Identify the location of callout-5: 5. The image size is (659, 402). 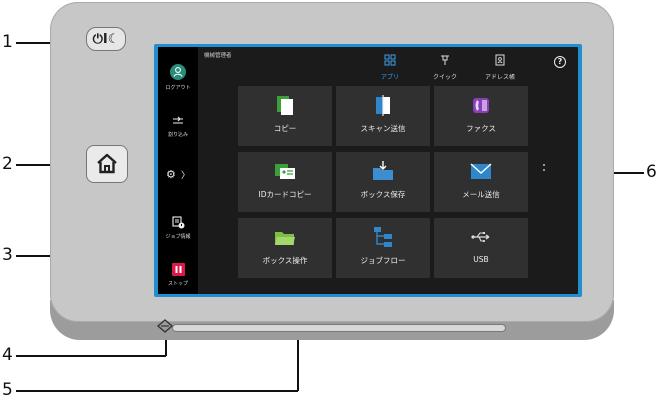
(7, 390).